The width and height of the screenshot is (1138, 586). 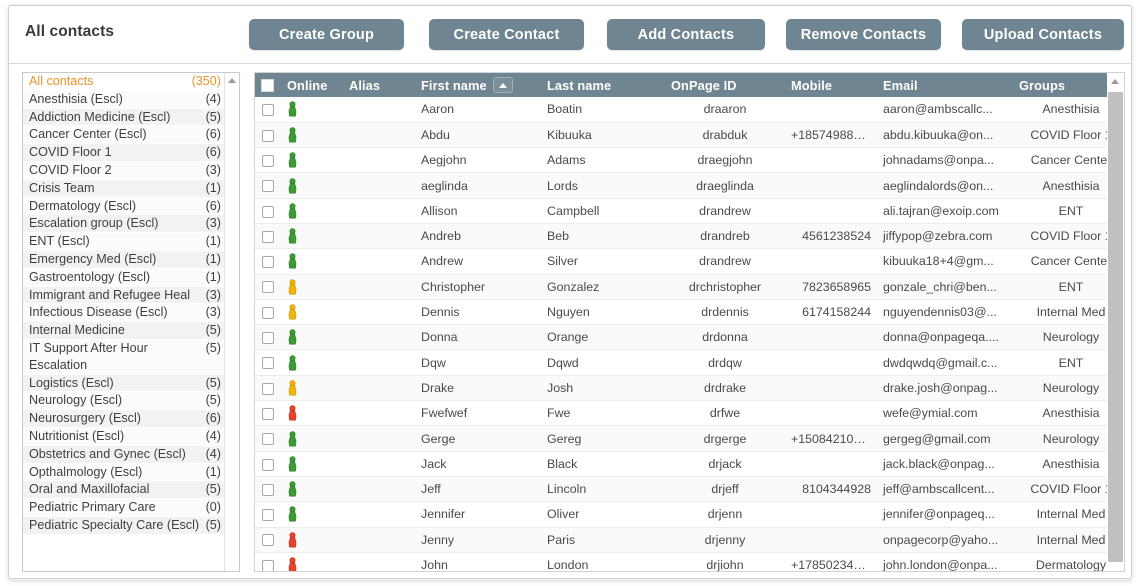 I want to click on table-scrollbar, so click(x=1115, y=322).